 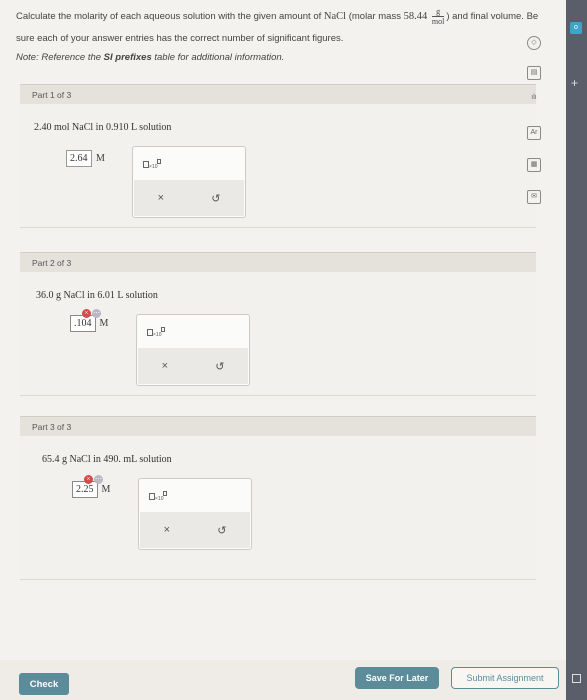 What do you see at coordinates (534, 43) in the screenshot?
I see `chevron-icon: ◇` at bounding box center [534, 43].